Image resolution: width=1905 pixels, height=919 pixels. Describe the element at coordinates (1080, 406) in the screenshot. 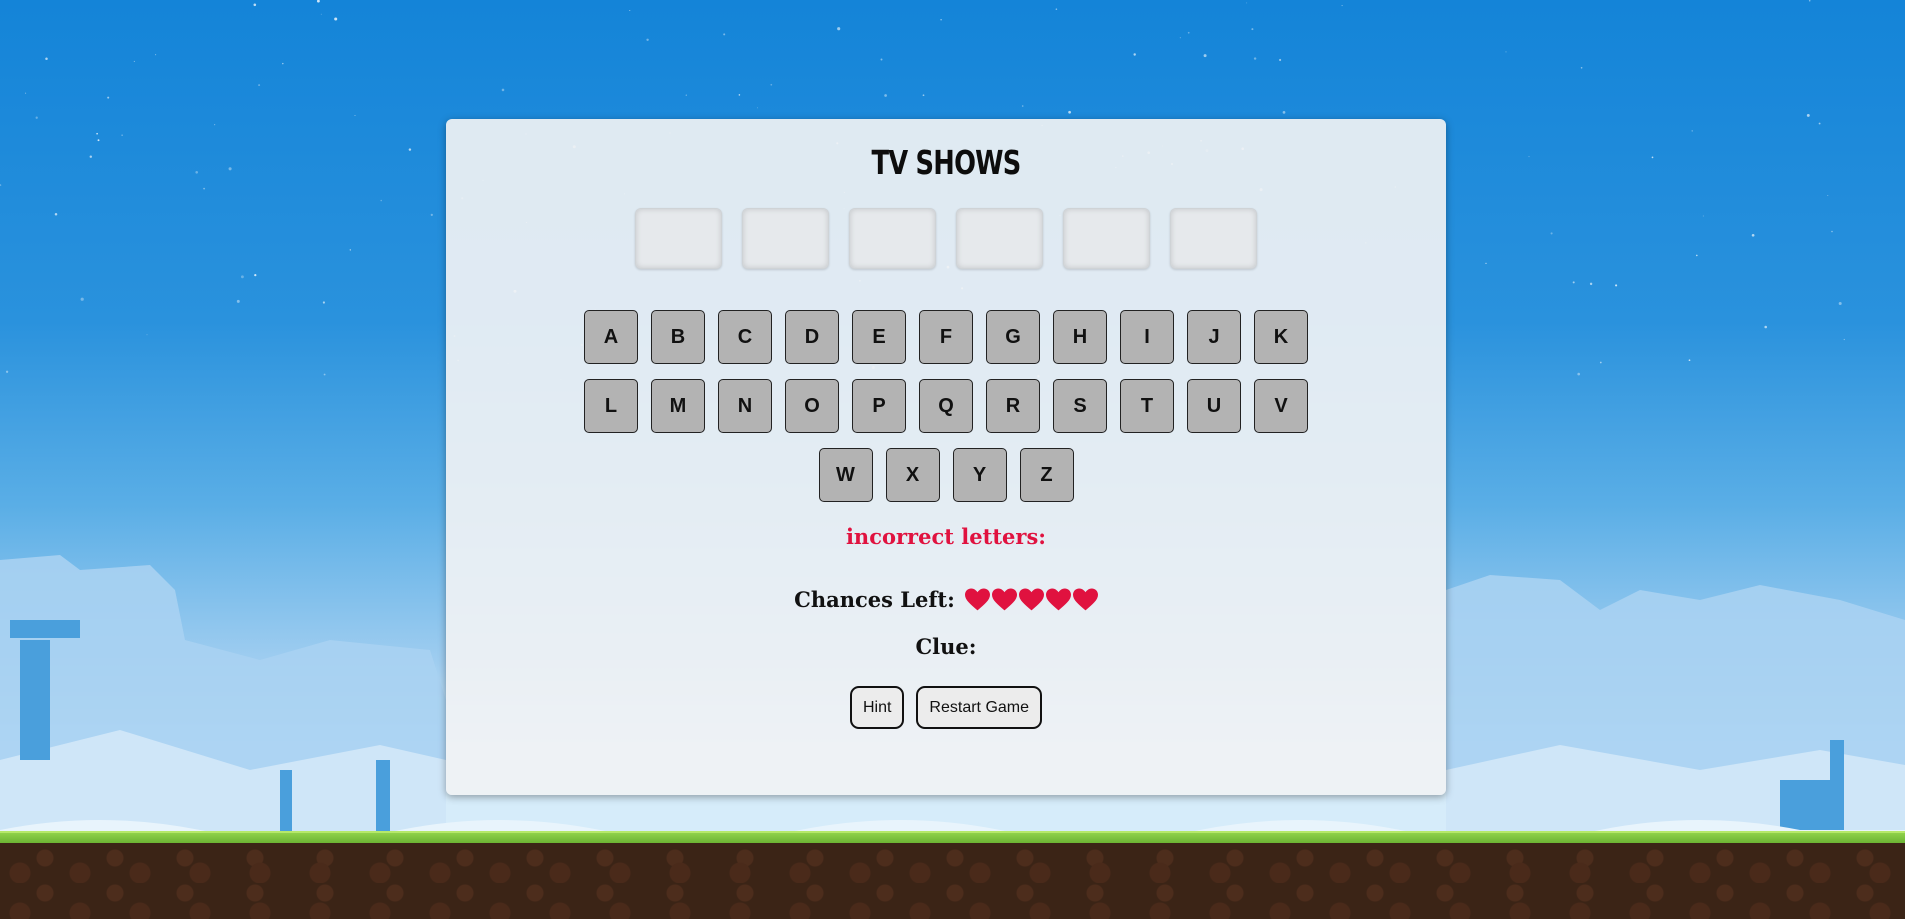

I see `key-s: S` at that location.